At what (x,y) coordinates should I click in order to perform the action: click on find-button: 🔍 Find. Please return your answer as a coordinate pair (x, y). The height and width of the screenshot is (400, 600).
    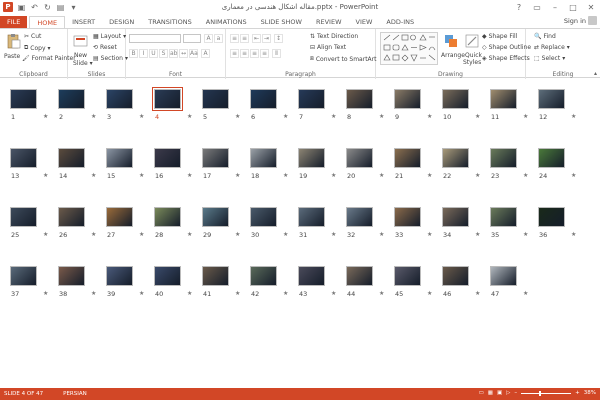
    Looking at the image, I should click on (545, 36).